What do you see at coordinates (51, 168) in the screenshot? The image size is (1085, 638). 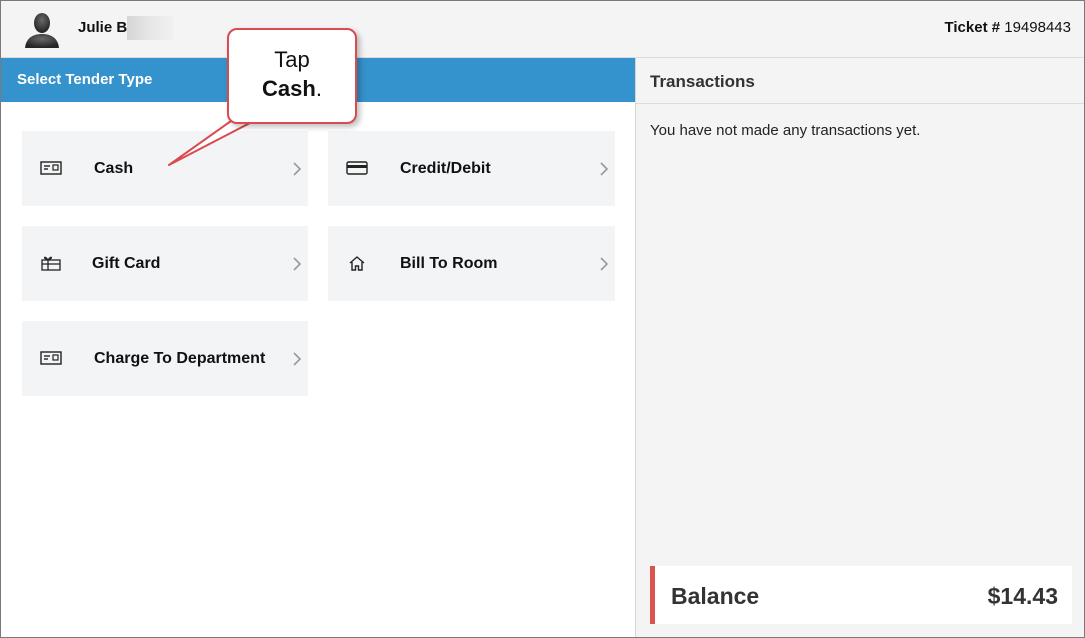 I see `cash-icon` at bounding box center [51, 168].